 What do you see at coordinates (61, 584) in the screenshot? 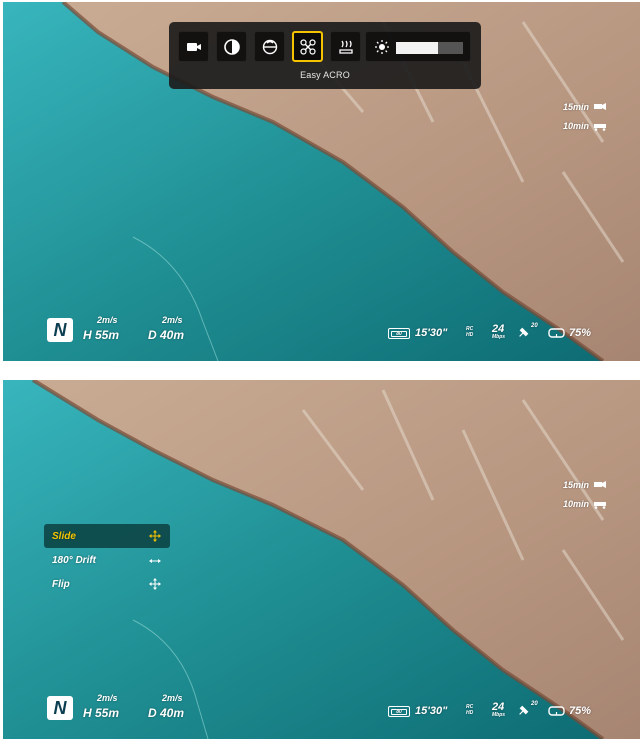
I see `menu-item-flip: Flip` at bounding box center [61, 584].